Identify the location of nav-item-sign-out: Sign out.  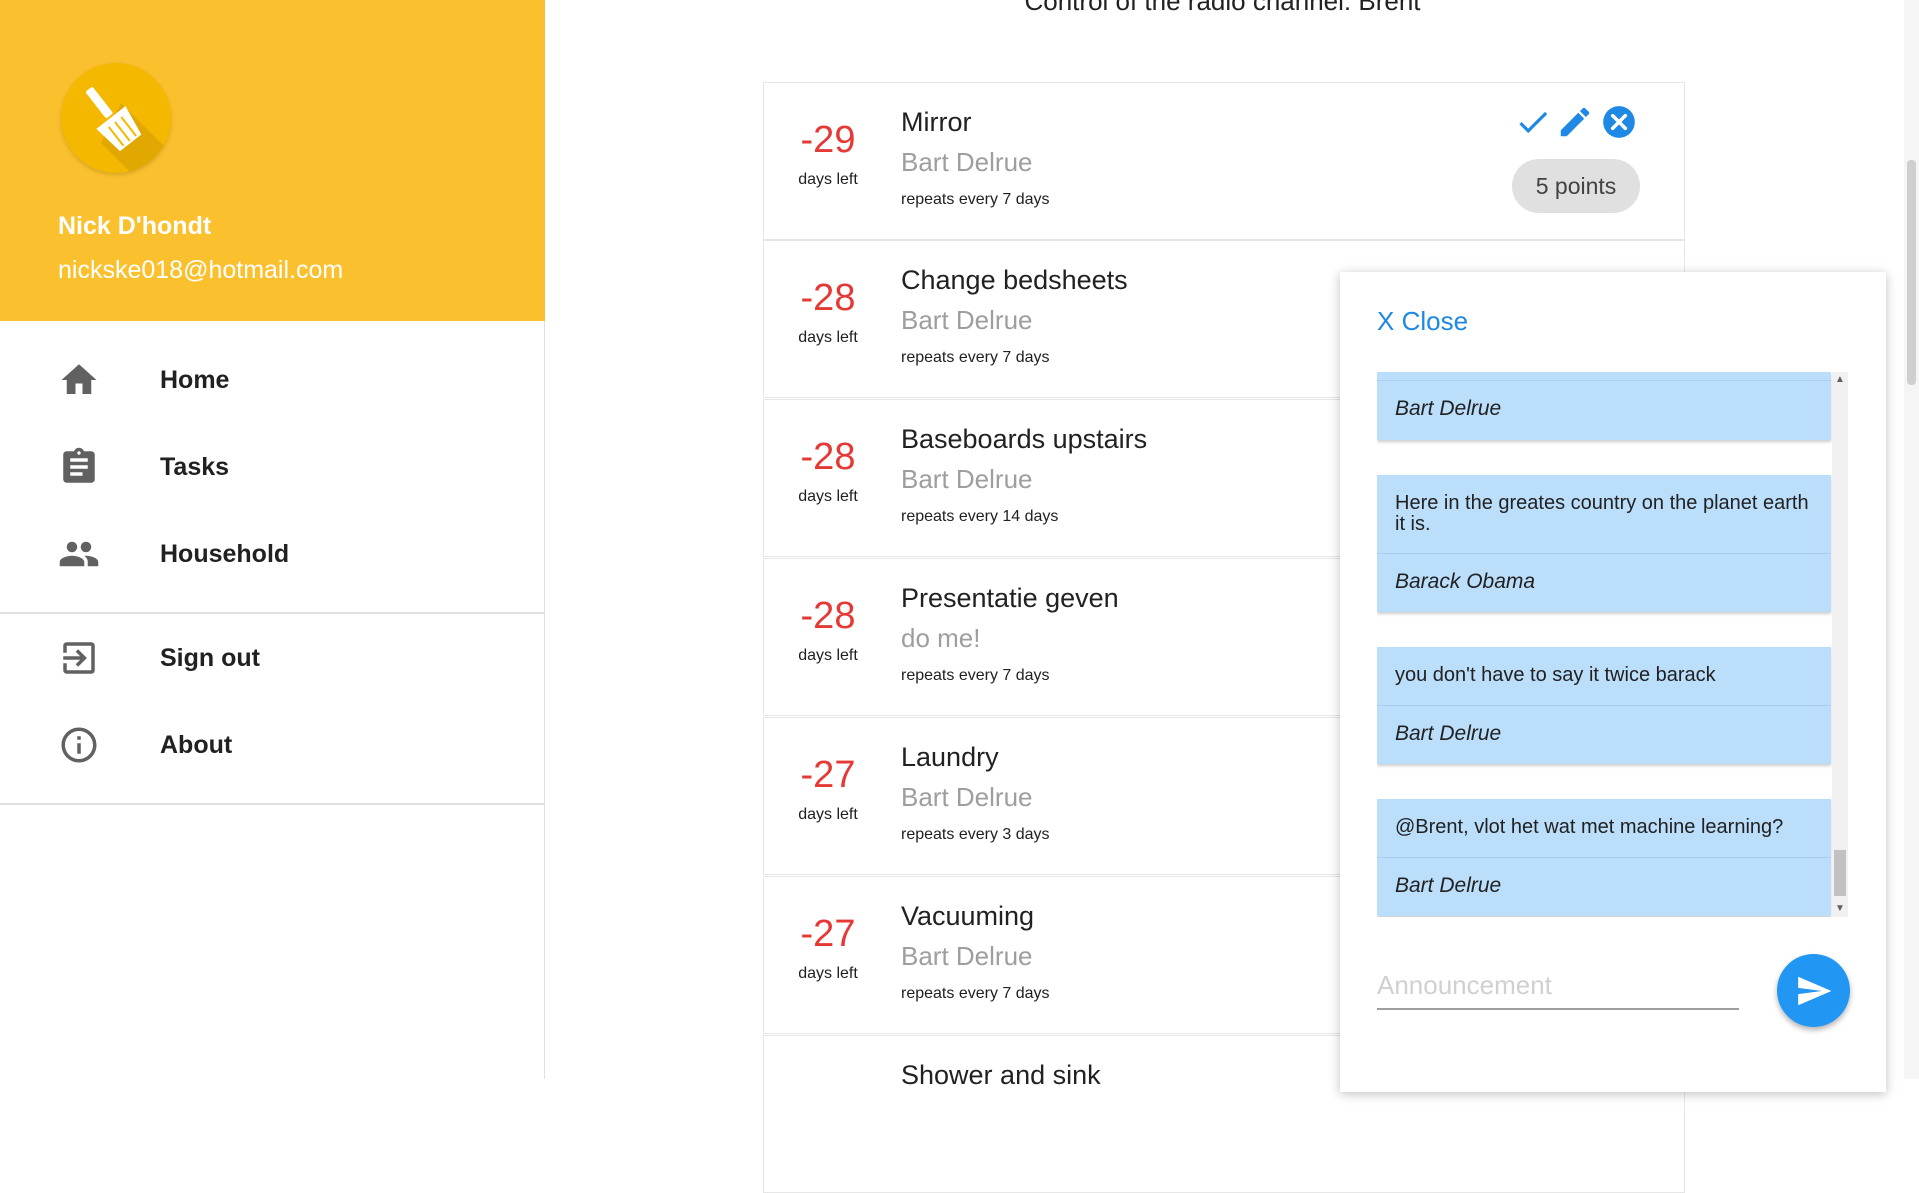
(272, 658).